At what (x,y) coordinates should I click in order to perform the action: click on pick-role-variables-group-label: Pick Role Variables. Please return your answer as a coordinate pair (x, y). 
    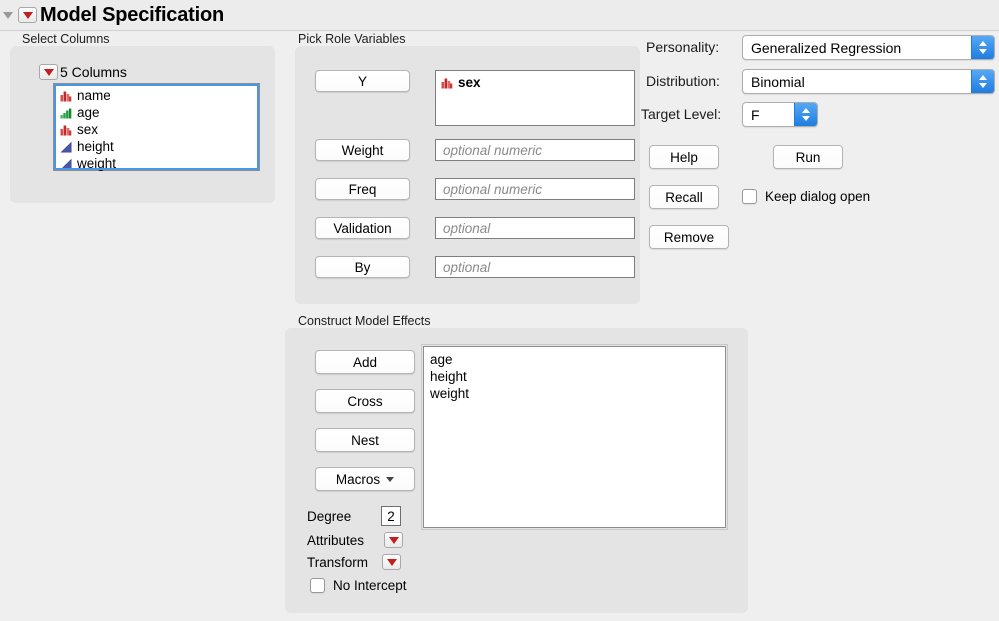
    Looking at the image, I should click on (352, 39).